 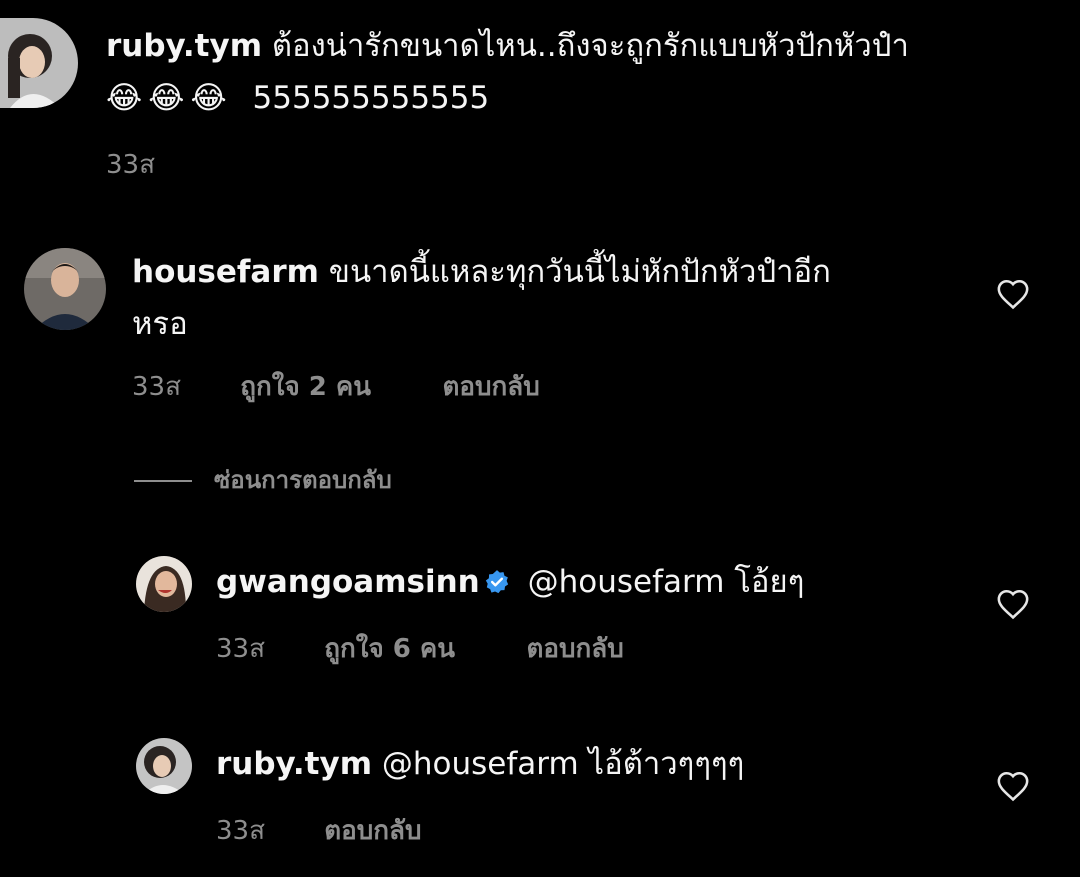 What do you see at coordinates (666, 764) in the screenshot?
I see `reply-2-text: ไอ้ต้าวๆๆๆๆ` at bounding box center [666, 764].